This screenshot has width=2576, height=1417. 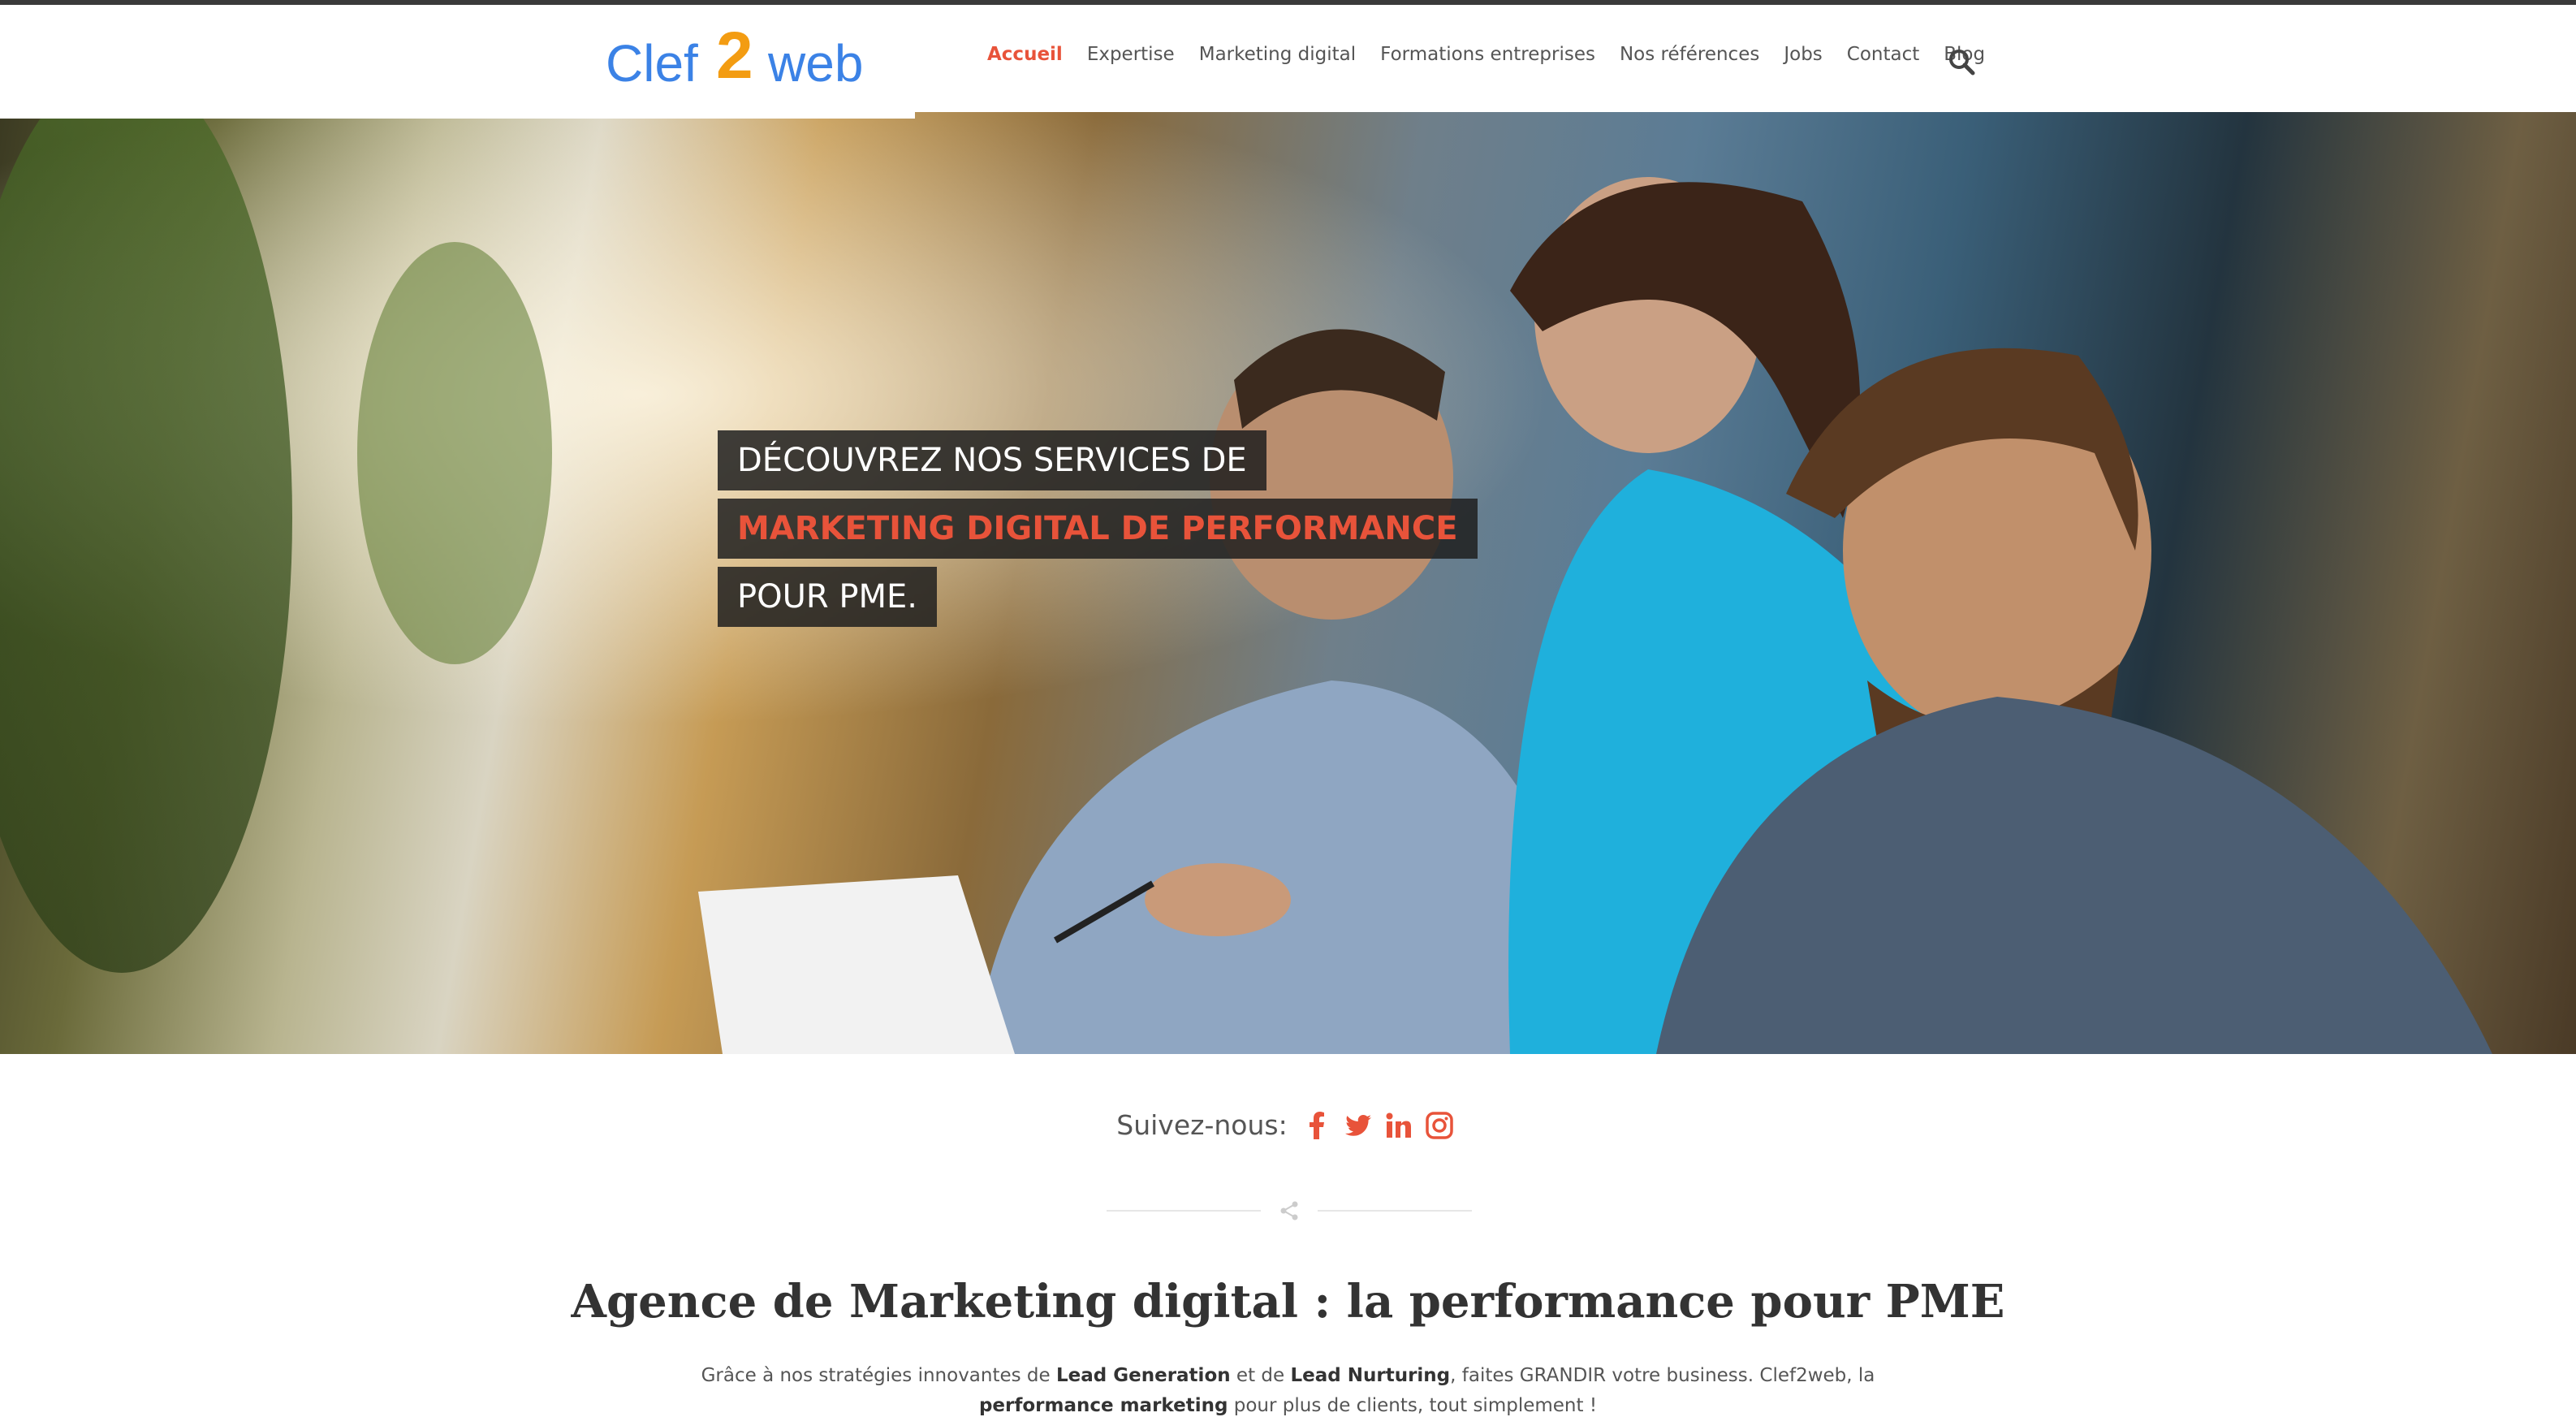 What do you see at coordinates (815, 63) in the screenshot?
I see `logo-part3: web` at bounding box center [815, 63].